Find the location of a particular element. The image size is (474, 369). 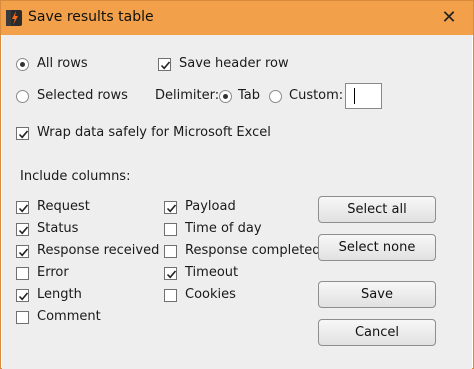

column-label: Time of day is located at coordinates (223, 228).